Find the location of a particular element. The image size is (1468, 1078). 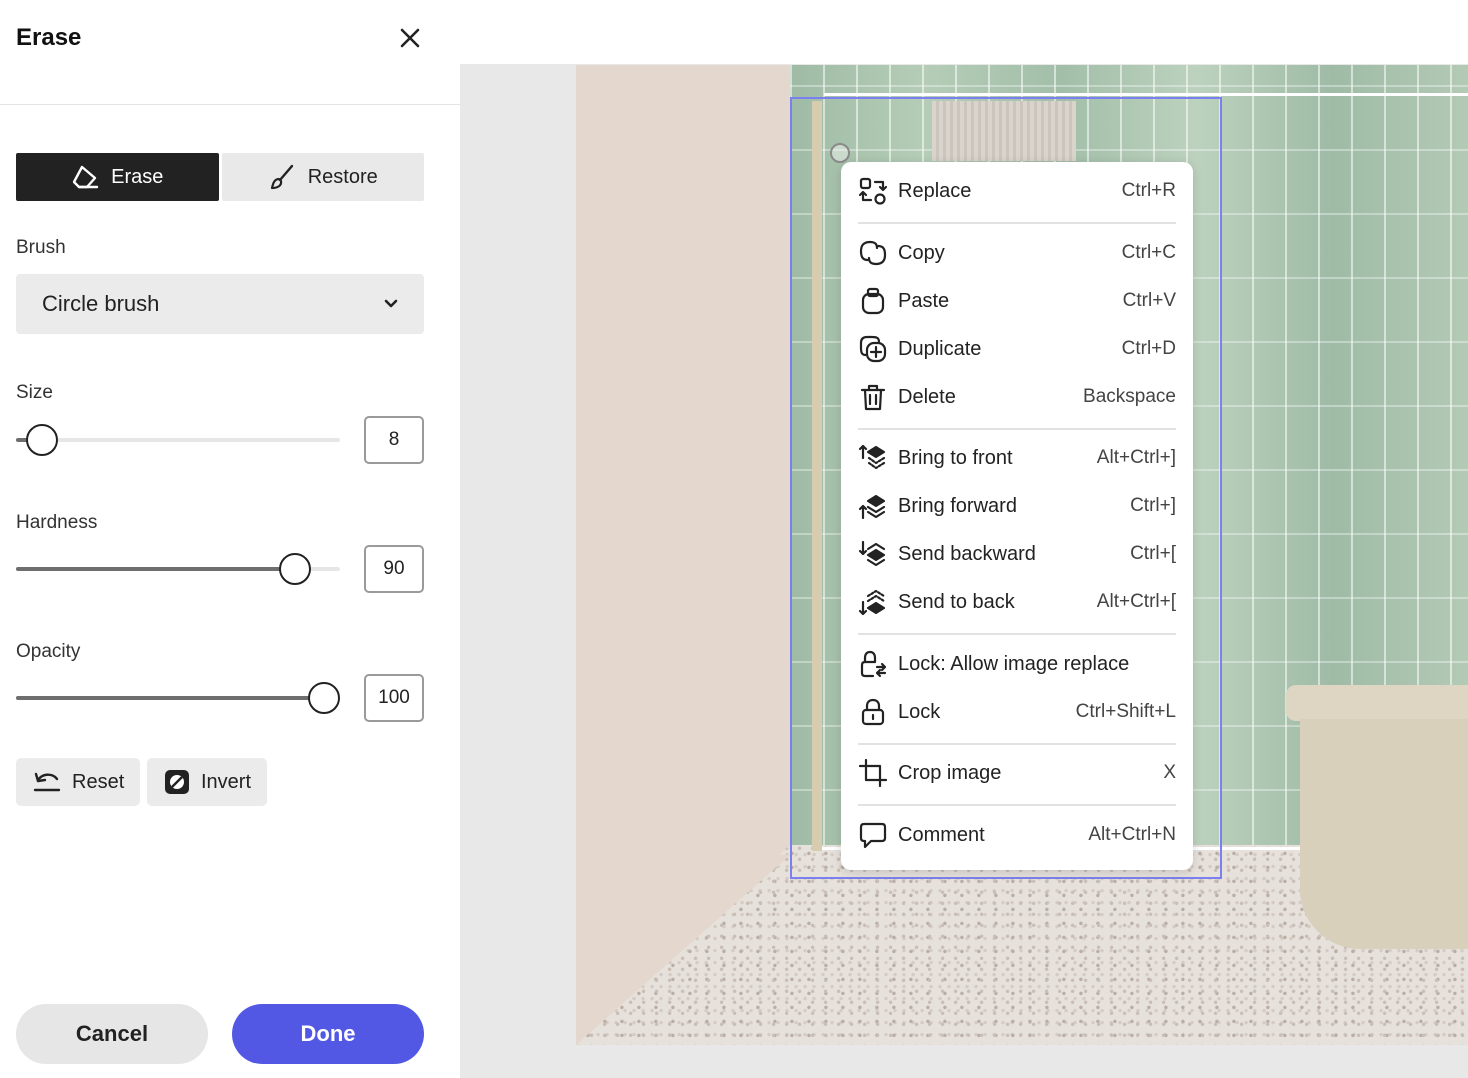

hardness-slider is located at coordinates (178, 569).